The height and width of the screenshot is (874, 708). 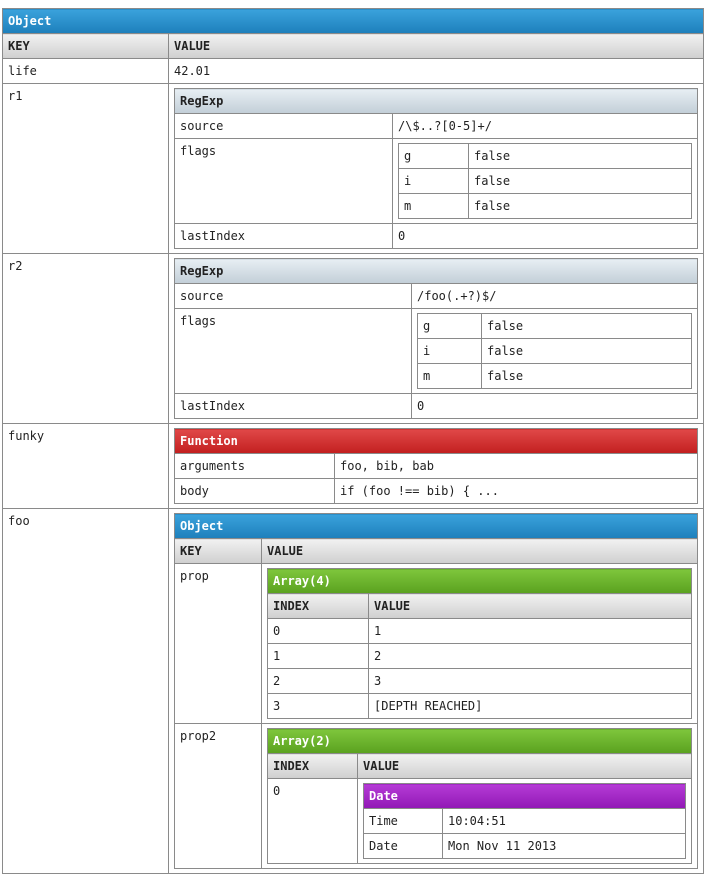 What do you see at coordinates (479, 741) in the screenshot?
I see `array-title: Array(2)` at bounding box center [479, 741].